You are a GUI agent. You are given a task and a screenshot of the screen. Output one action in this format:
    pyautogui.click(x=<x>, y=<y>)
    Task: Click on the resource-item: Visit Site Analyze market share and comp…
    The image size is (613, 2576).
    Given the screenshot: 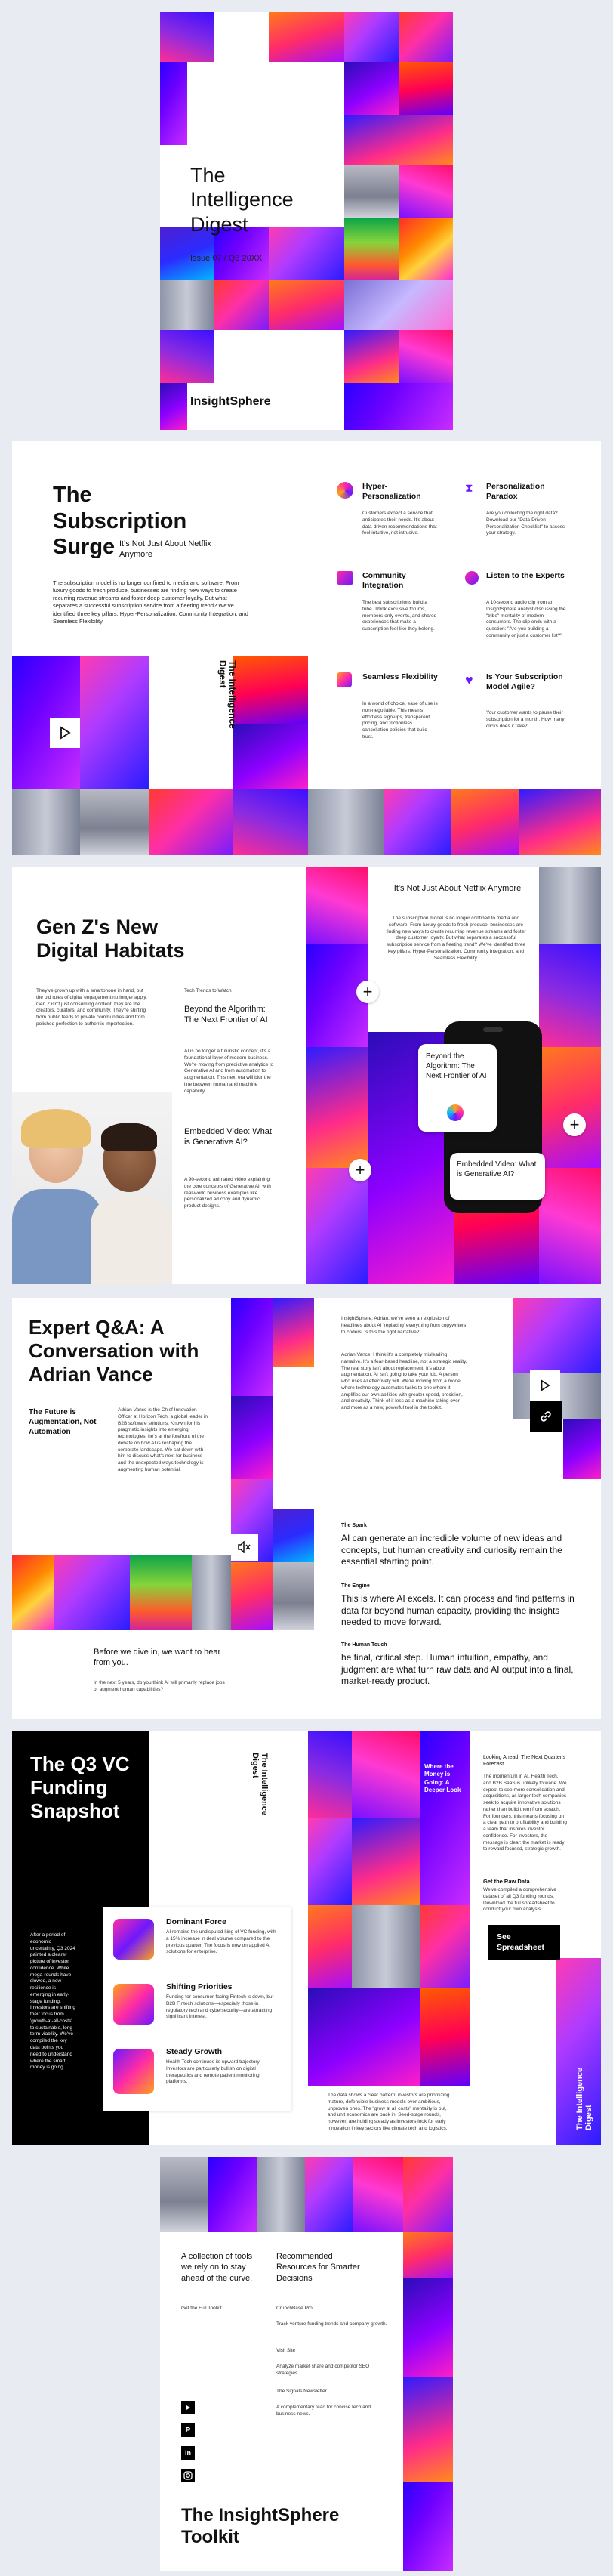 What is the action you would take?
    pyautogui.click(x=333, y=2362)
    